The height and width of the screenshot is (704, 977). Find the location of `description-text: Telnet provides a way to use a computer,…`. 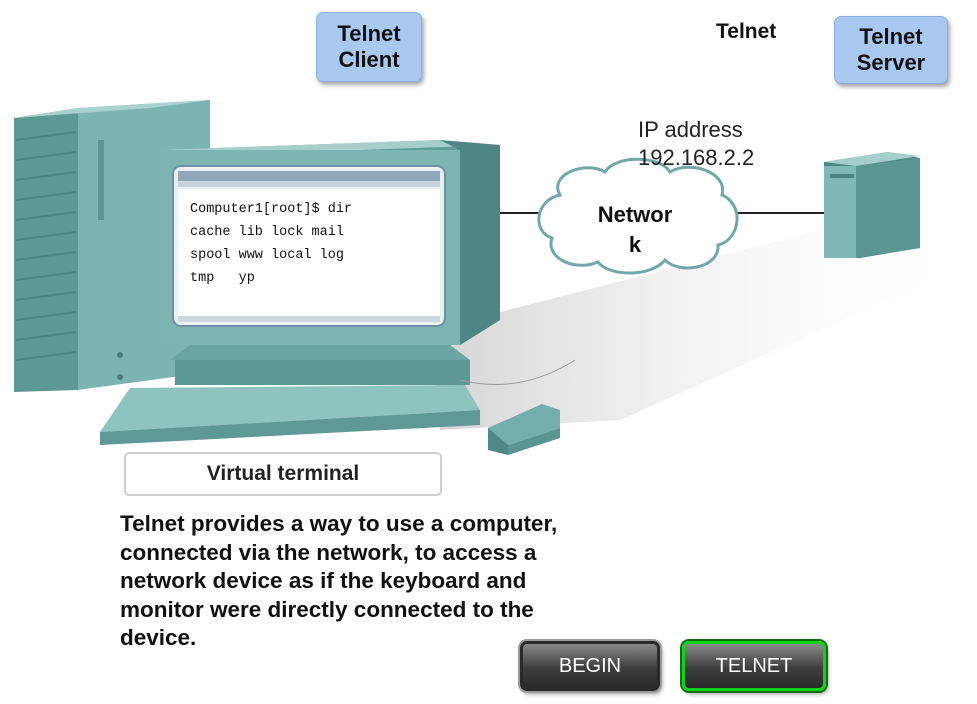

description-text: Telnet provides a way to use a computer,… is located at coordinates (440, 581).